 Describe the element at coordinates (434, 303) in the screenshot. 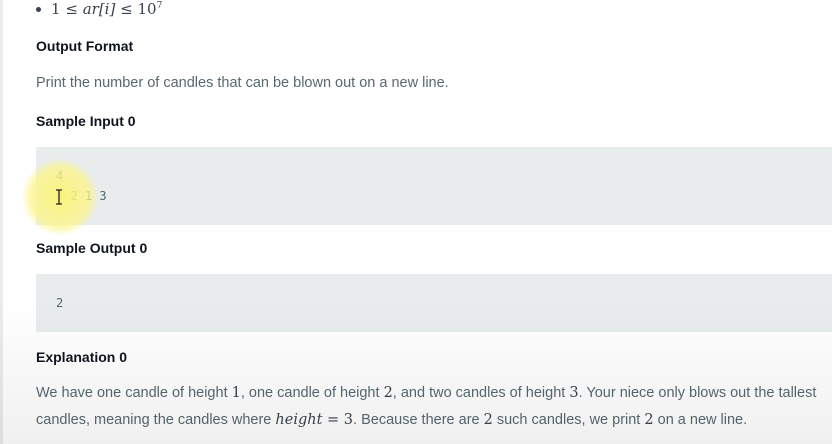

I see `sample-output-codebox: 2` at that location.